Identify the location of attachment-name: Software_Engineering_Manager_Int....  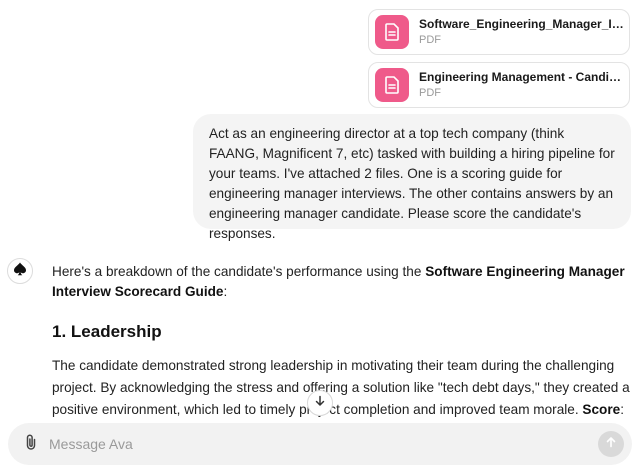
(521, 24).